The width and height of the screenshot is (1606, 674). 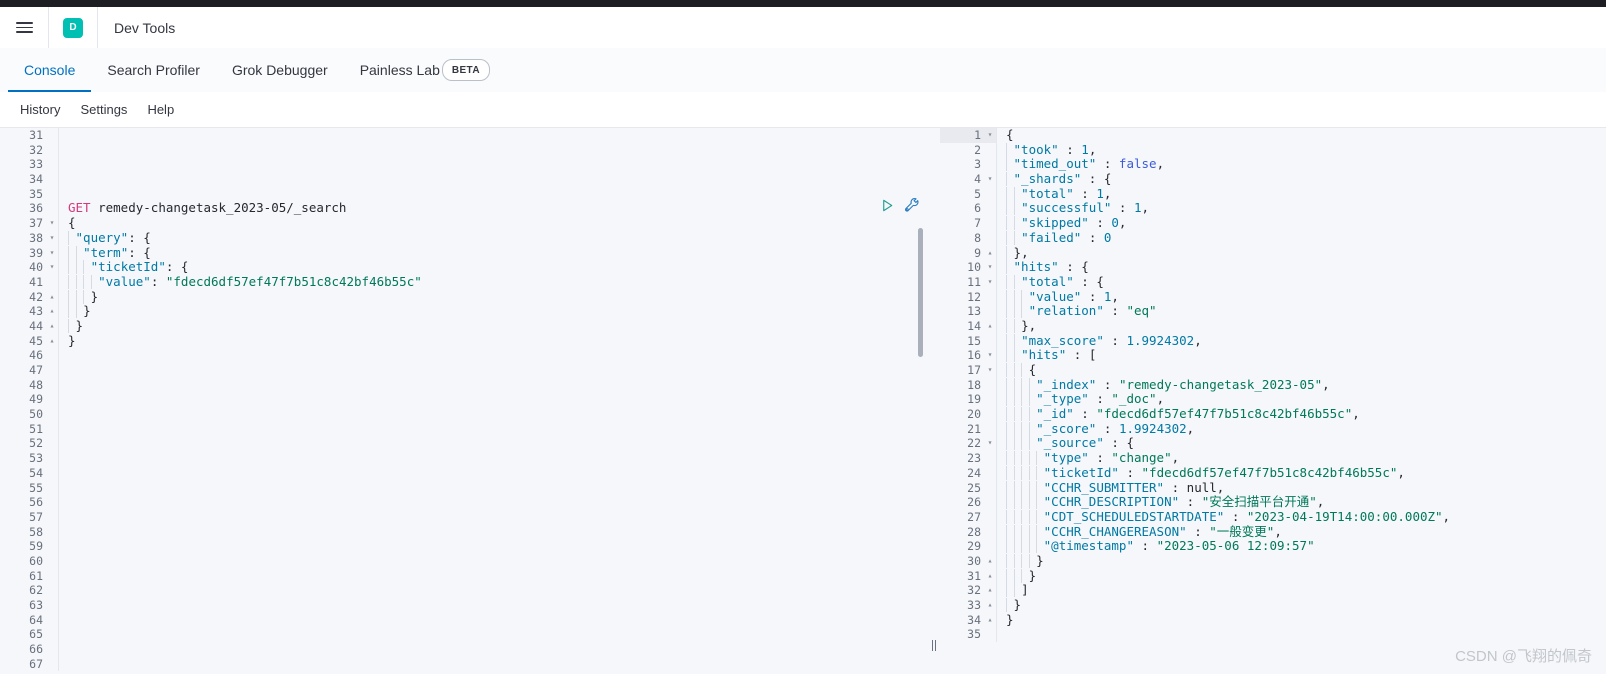 I want to click on code-line: 2 "took" : 1,, so click(x=1273, y=150).